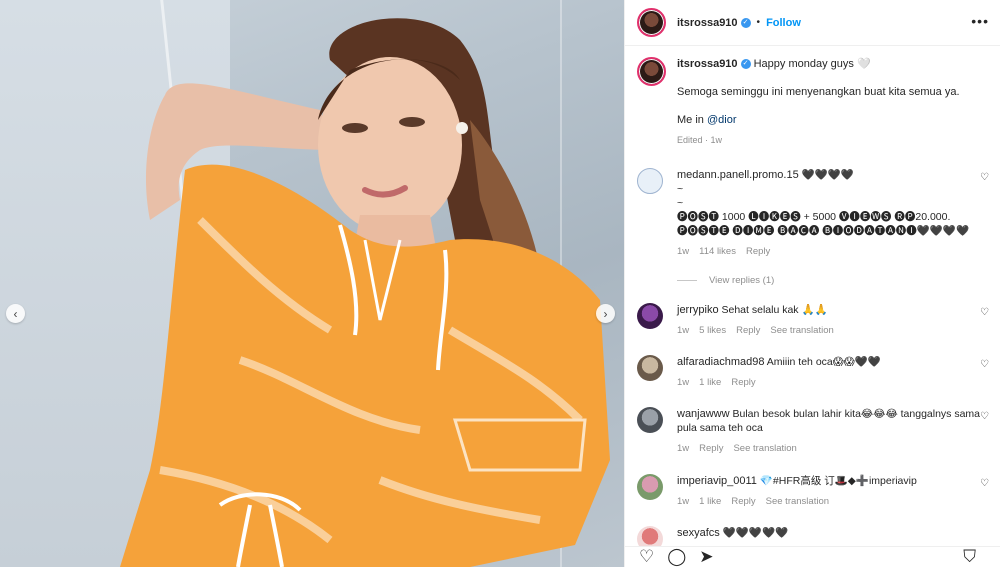  I want to click on comment-username: alfaradiachmad98, so click(720, 362).